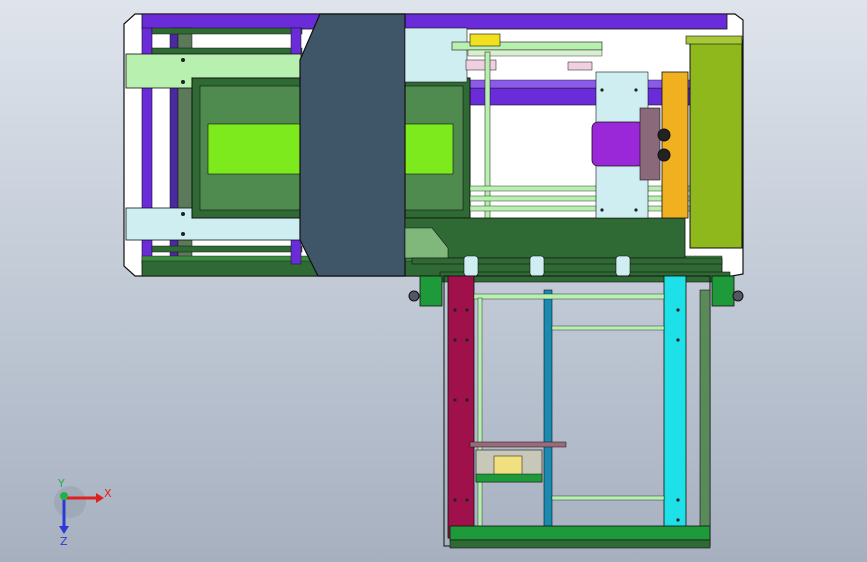  What do you see at coordinates (352, 145) in the screenshot?
I see `slate-cover` at bounding box center [352, 145].